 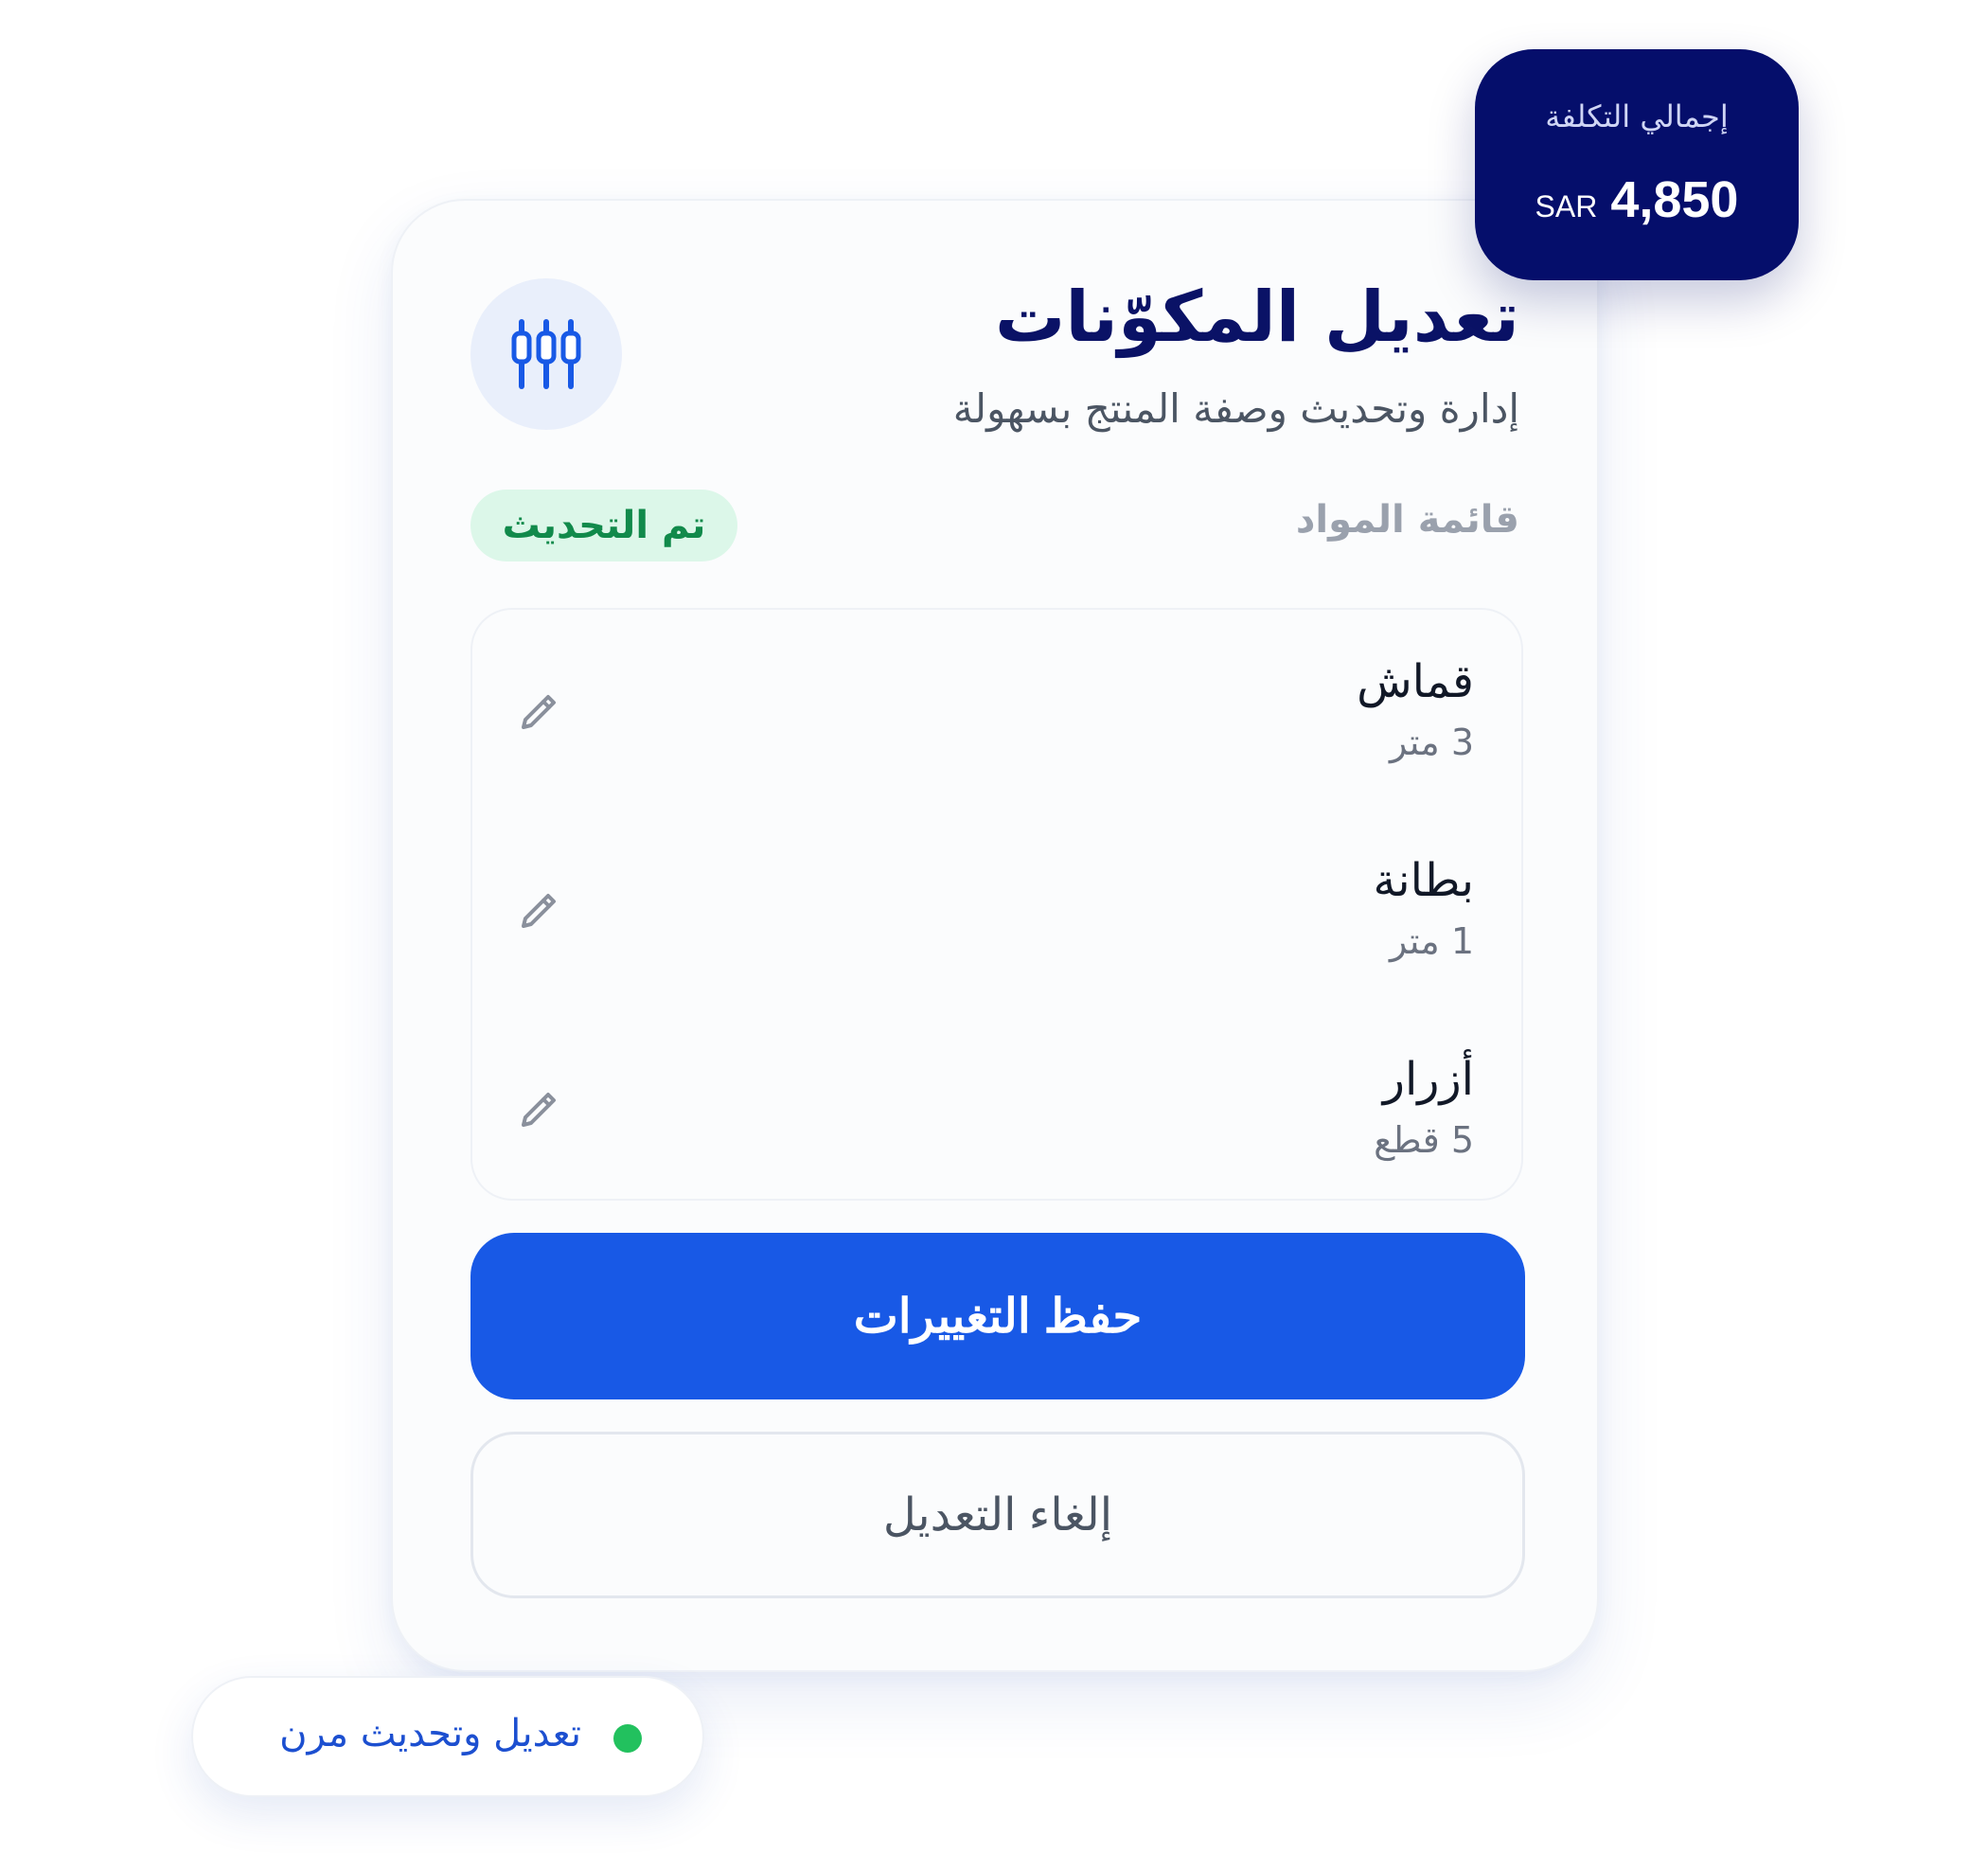 I want to click on card-title: تعديل المكوّنات, so click(x=1256, y=317).